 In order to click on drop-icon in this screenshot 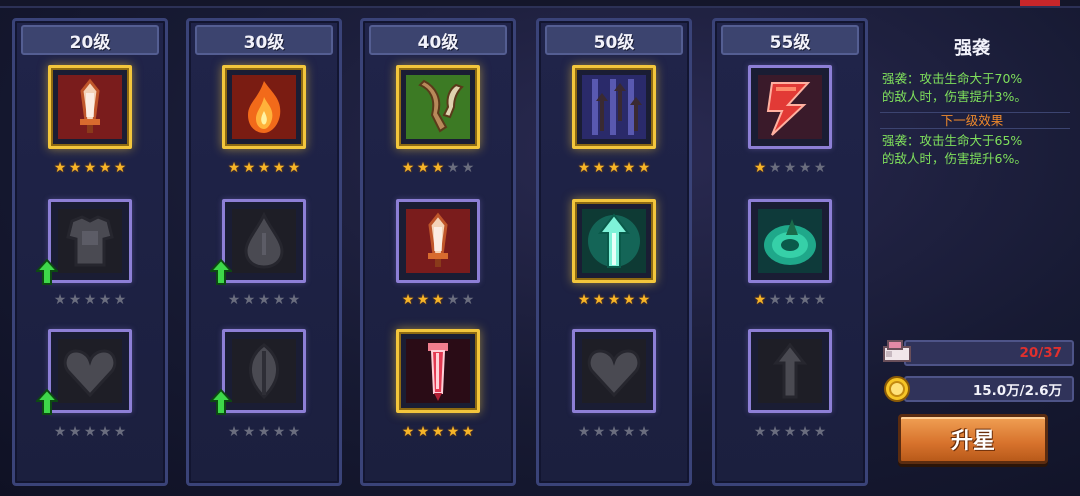, I will do `click(264, 241)`.